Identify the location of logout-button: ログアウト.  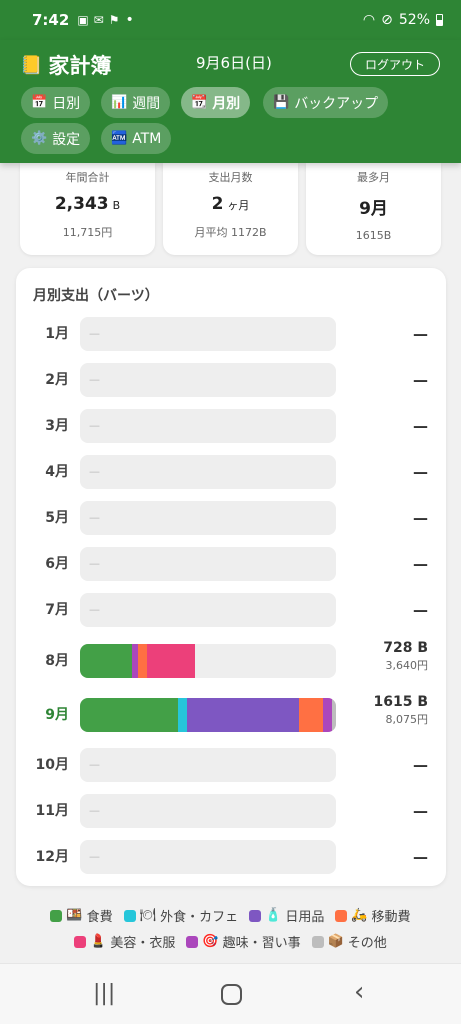
(395, 64).